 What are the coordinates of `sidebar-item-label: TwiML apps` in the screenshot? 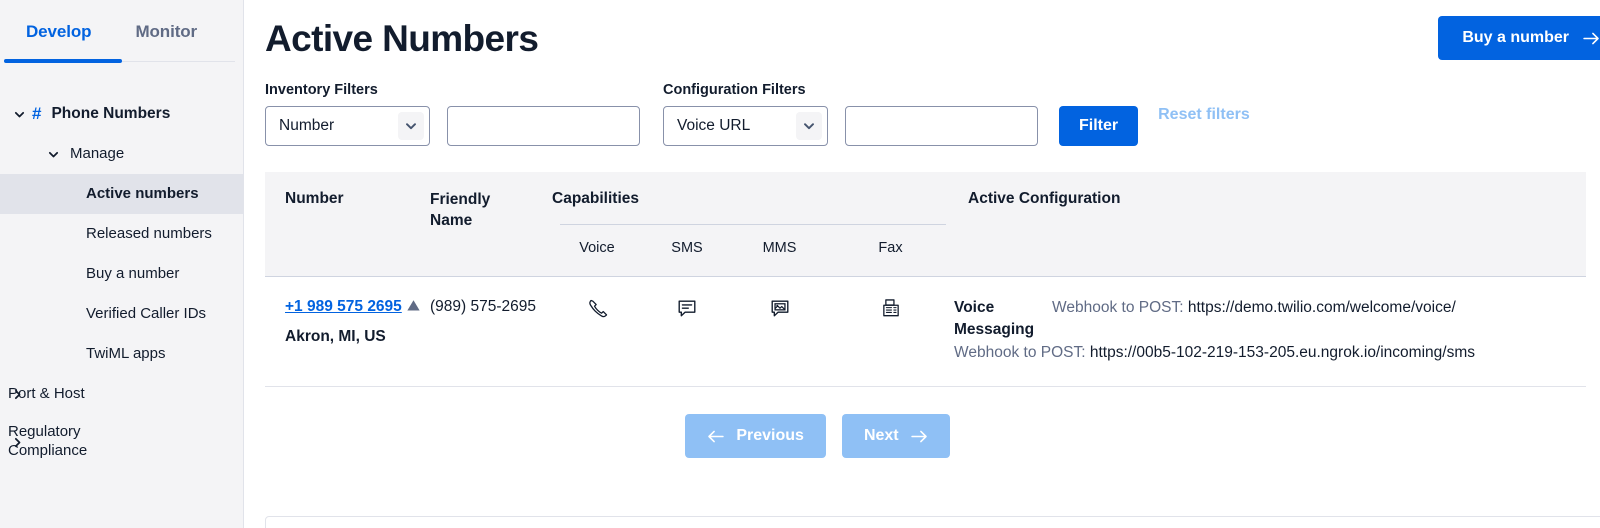 It's located at (126, 353).